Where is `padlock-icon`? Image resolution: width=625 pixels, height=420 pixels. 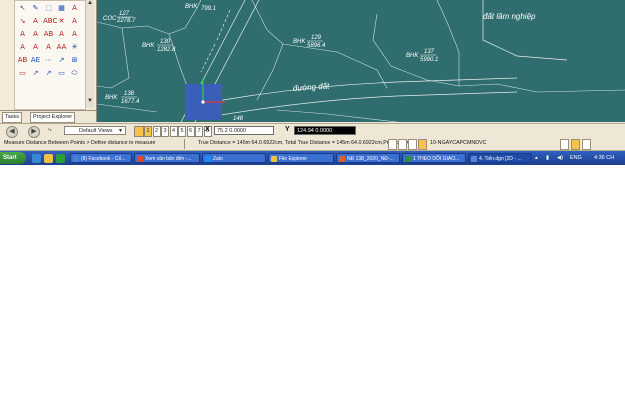
padlock-icon is located at coordinates (422, 144).